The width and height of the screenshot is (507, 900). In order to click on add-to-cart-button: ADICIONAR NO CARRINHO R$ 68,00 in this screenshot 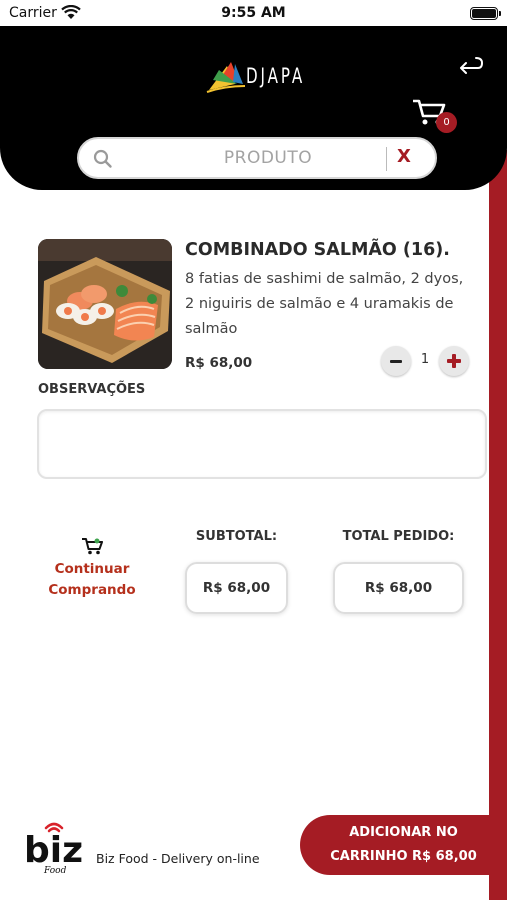, I will do `click(403, 845)`.